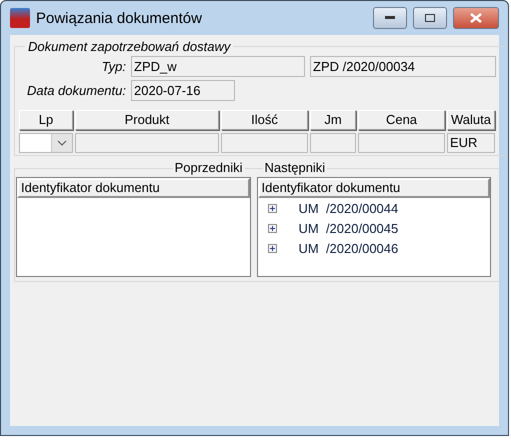 The width and height of the screenshot is (511, 440). Describe the element at coordinates (183, 90) in the screenshot. I see `date-field: 2020-07-16` at that location.